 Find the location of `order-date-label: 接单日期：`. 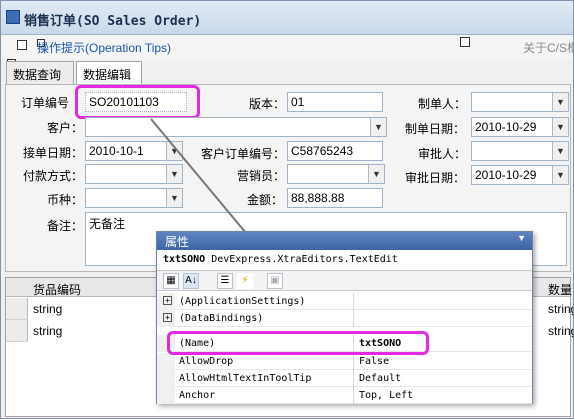

order-date-label: 接单日期： is located at coordinates (53, 153).